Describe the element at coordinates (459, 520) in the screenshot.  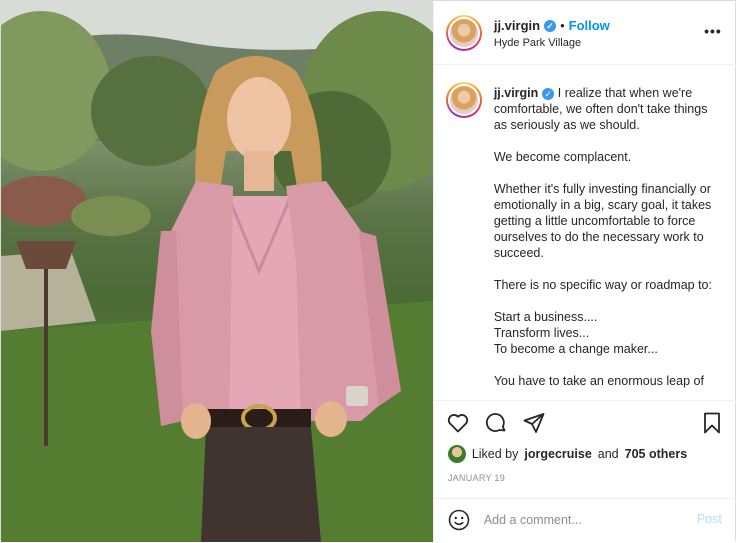
I see `emoji-icon` at that location.